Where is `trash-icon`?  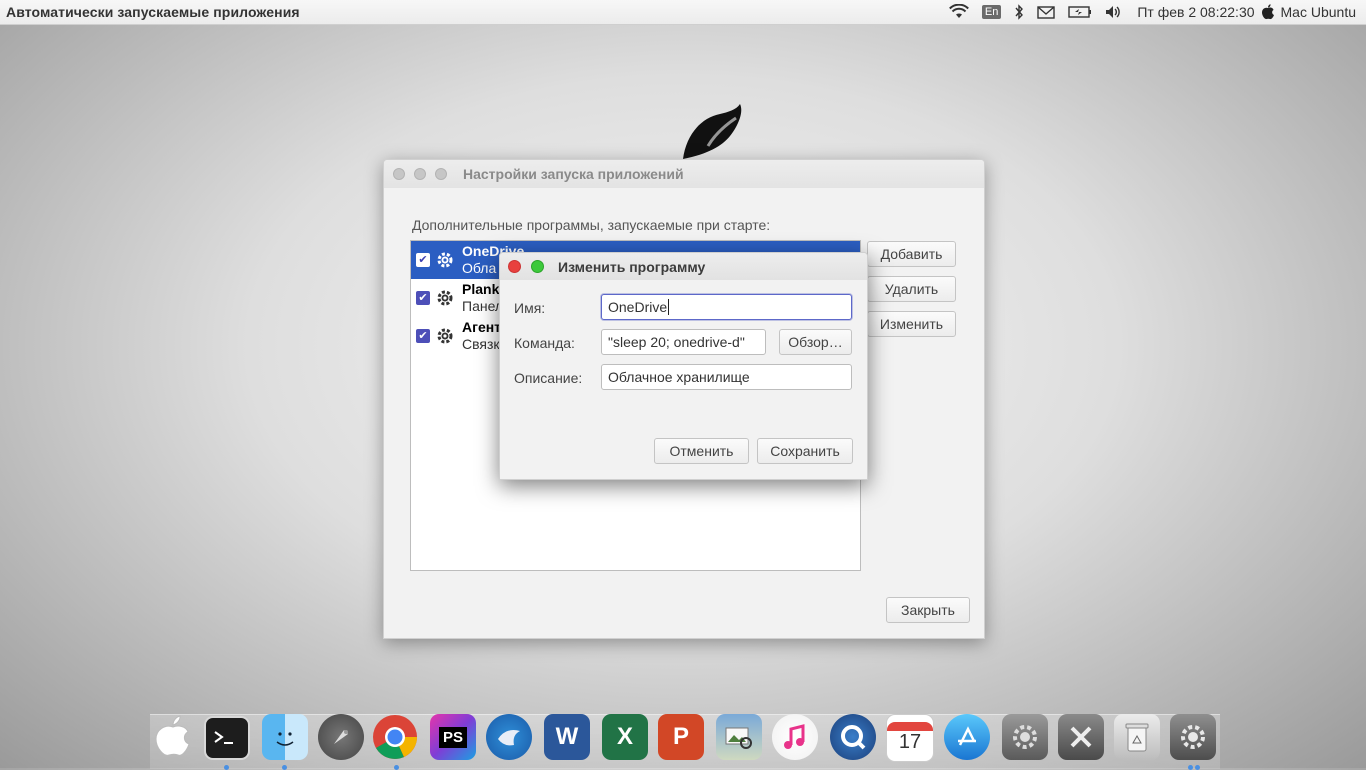
trash-icon is located at coordinates (1137, 737).